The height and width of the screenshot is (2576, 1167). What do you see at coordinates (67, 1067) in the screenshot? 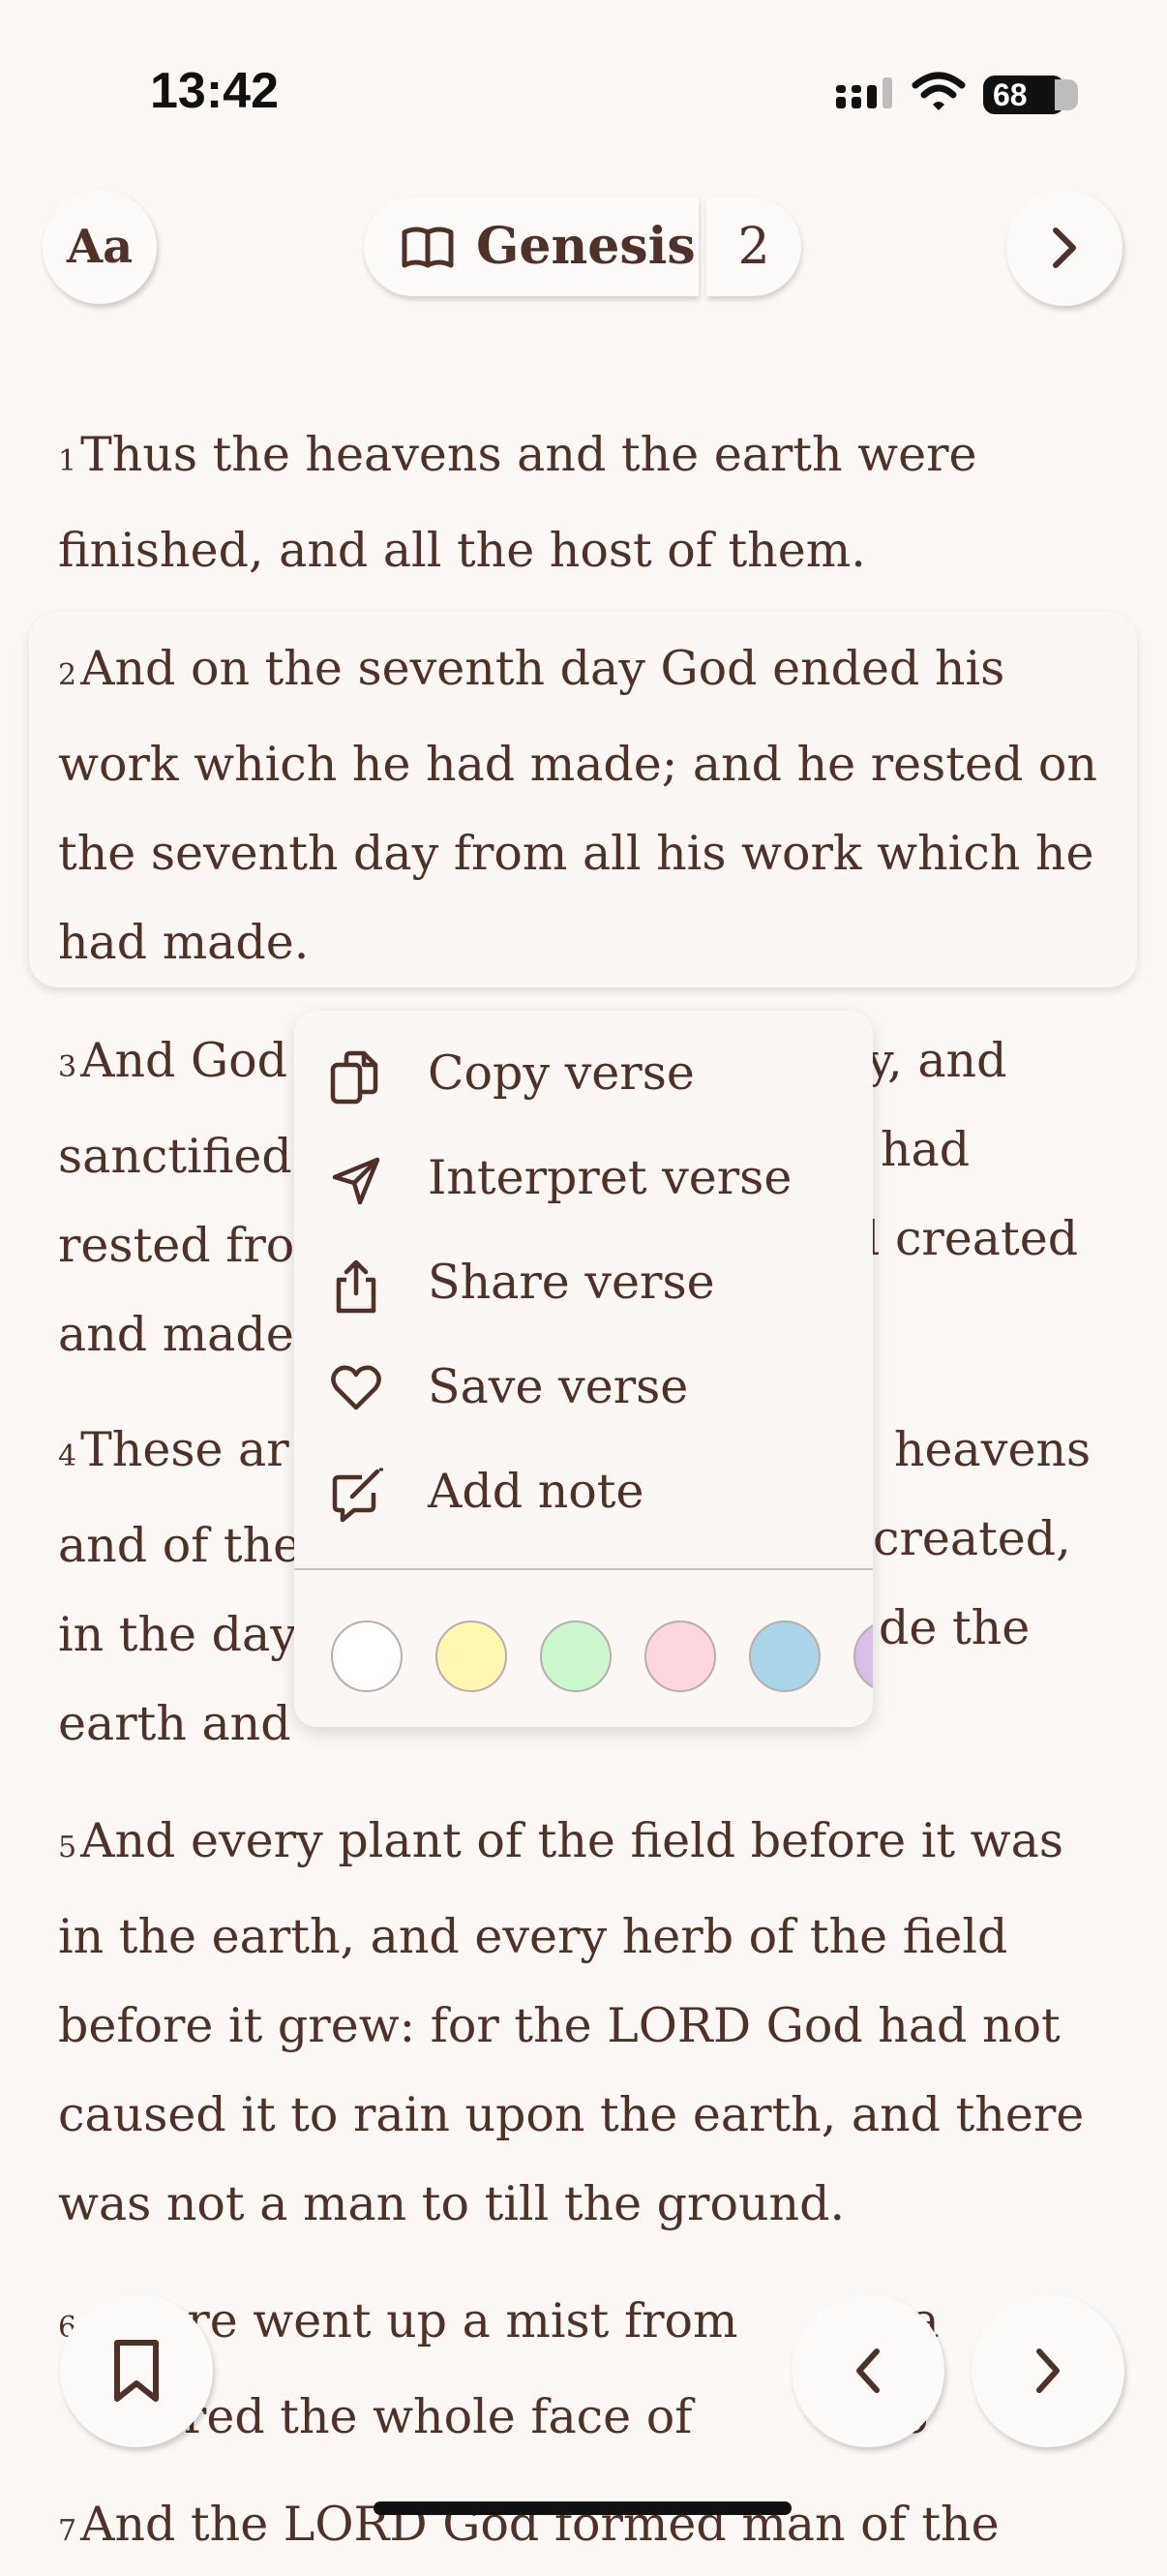
I see `verse-number: 3` at bounding box center [67, 1067].